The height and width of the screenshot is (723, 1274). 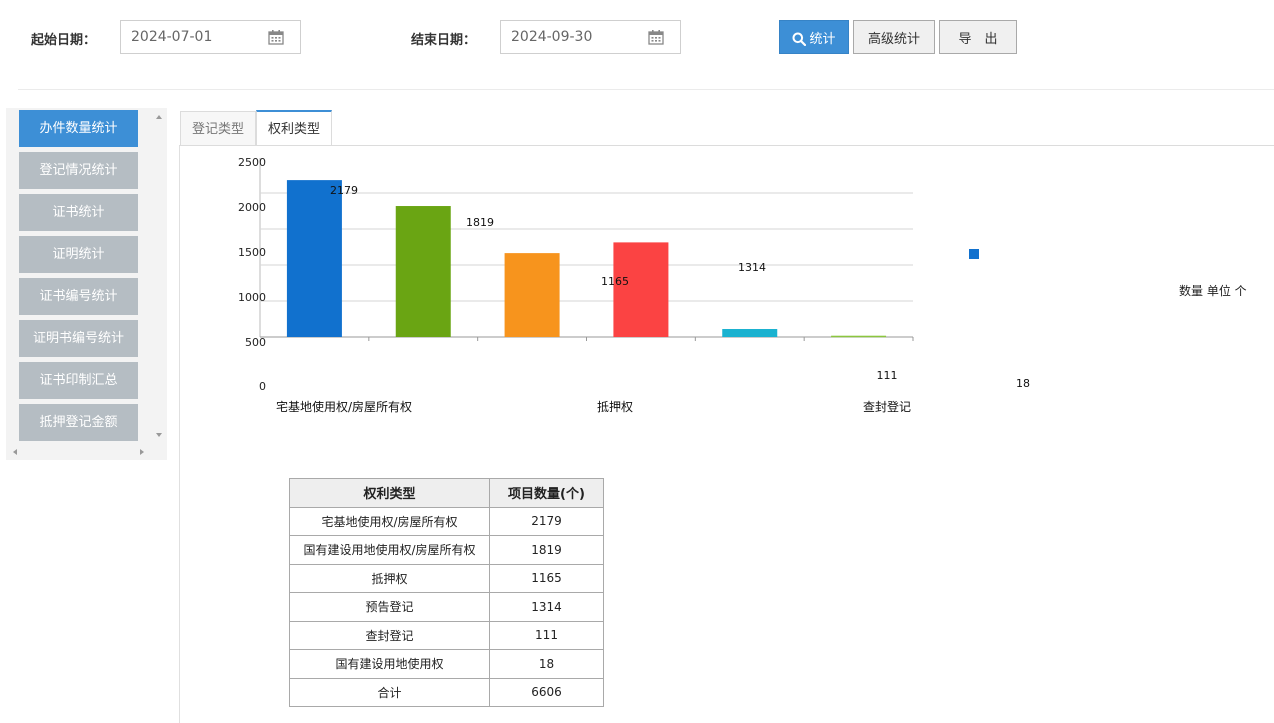 What do you see at coordinates (978, 37) in the screenshot?
I see `export-button: 导 出` at bounding box center [978, 37].